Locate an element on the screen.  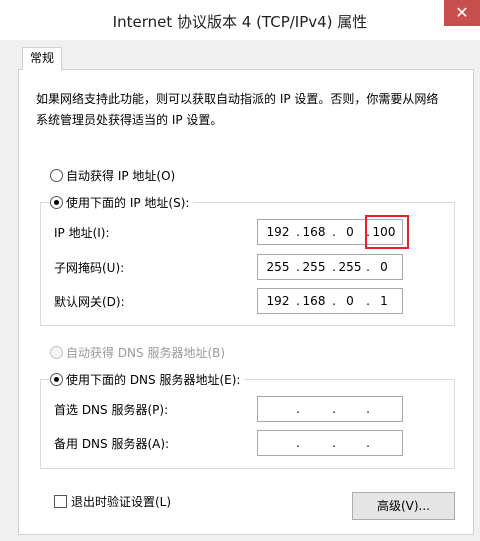
radio-icon is located at coordinates (56, 175).